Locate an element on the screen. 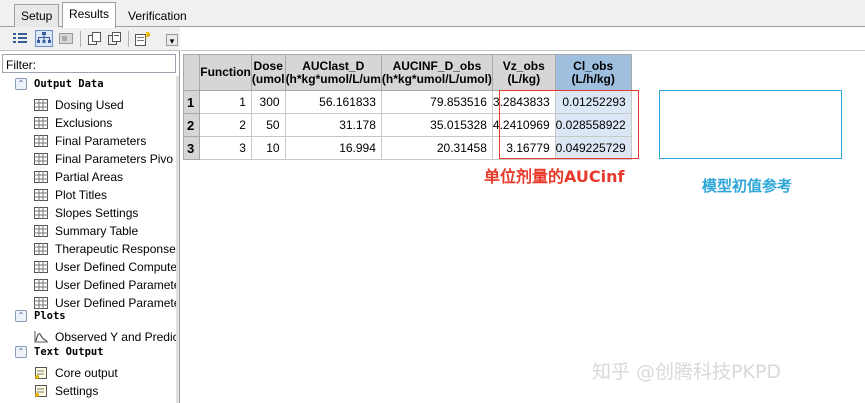  plot-icon is located at coordinates (41, 336).